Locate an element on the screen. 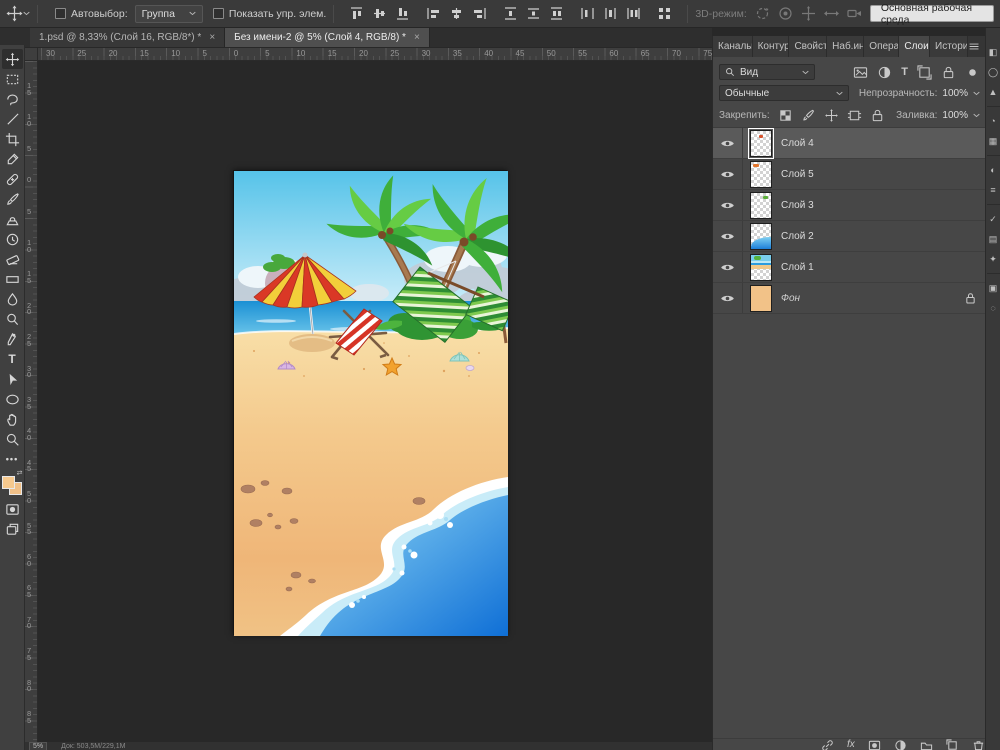 The width and height of the screenshot is (1000, 750). swap-colors-icon: ⇄ is located at coordinates (20, 473).